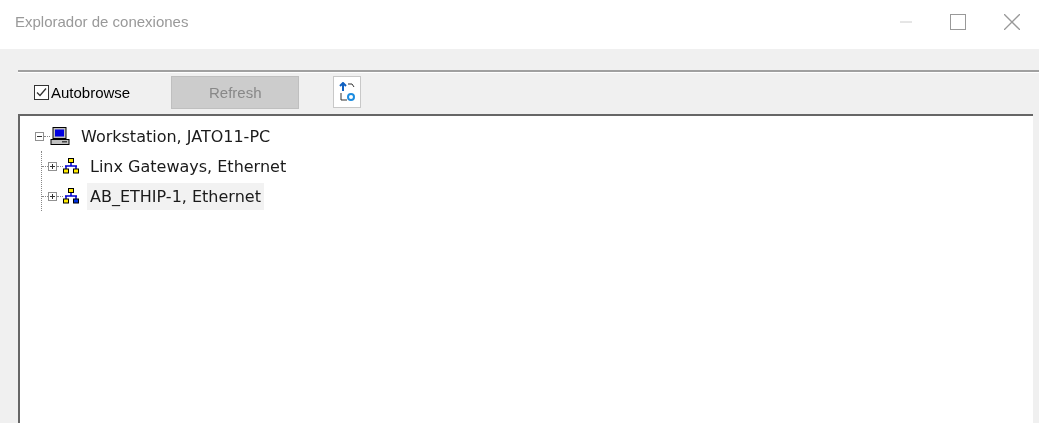 The width and height of the screenshot is (1039, 423). What do you see at coordinates (60, 136) in the screenshot?
I see `computer-icon` at bounding box center [60, 136].